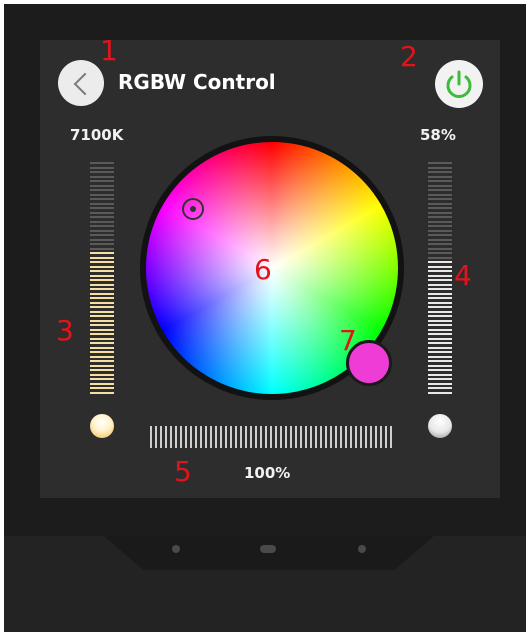  Describe the element at coordinates (440, 426) in the screenshot. I see `brightness-slider-handle` at that location.